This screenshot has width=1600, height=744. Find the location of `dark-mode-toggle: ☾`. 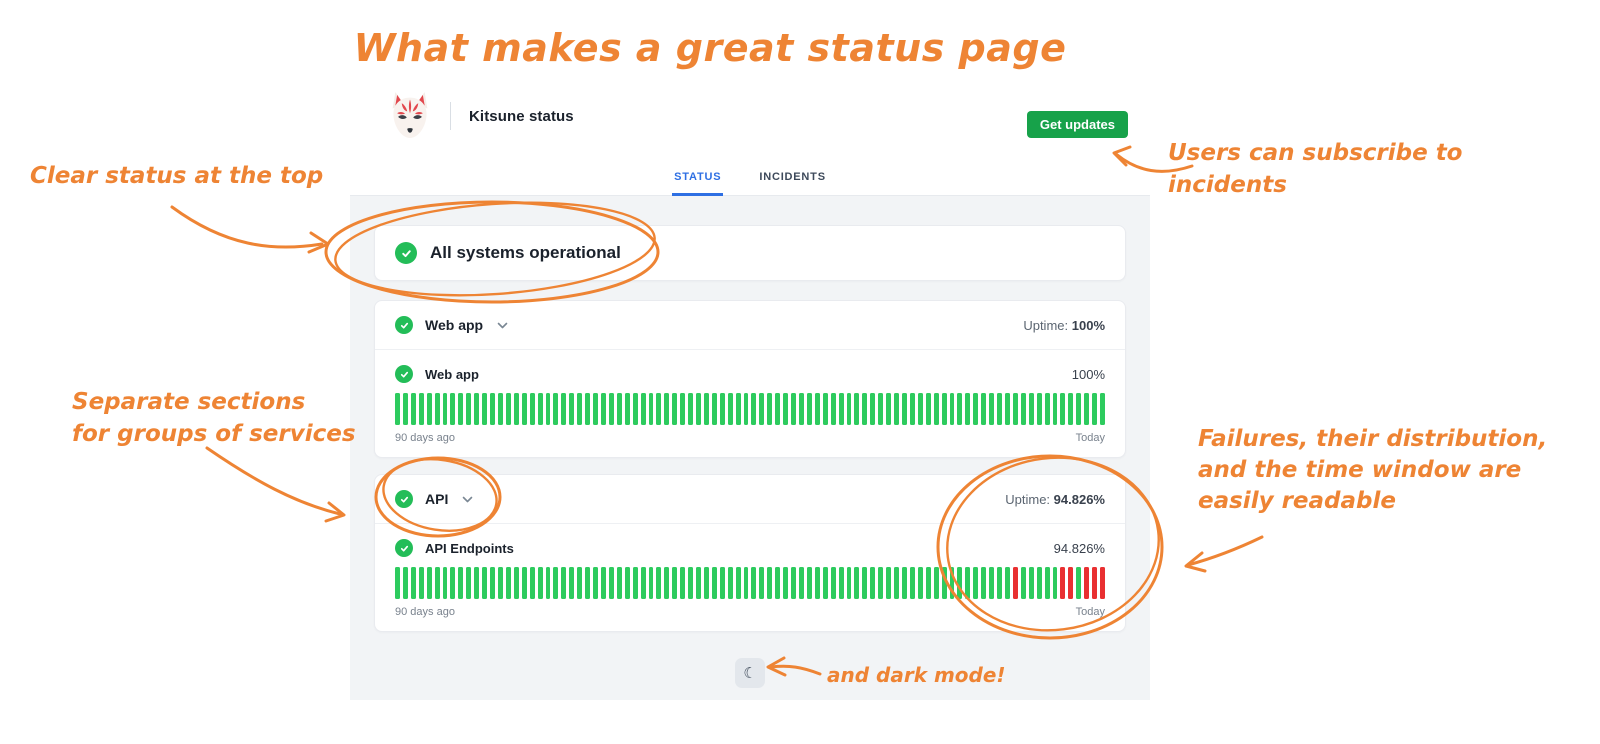

dark-mode-toggle: ☾ is located at coordinates (750, 673).